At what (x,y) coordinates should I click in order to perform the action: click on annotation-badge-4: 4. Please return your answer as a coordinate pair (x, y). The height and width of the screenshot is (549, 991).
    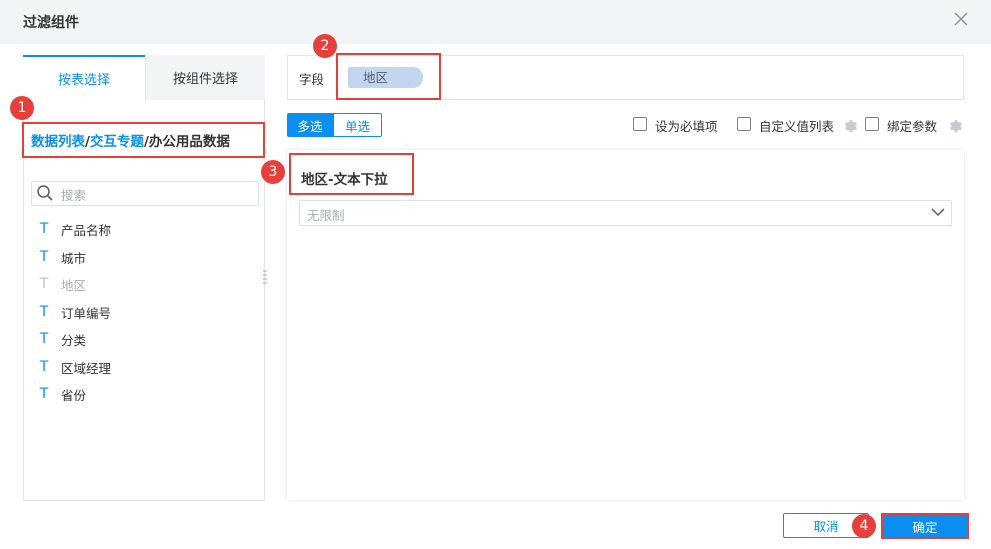
    Looking at the image, I should click on (864, 526).